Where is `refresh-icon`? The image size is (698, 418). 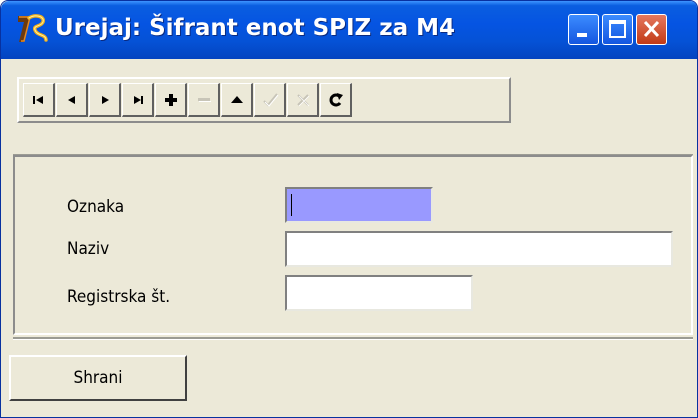 refresh-icon is located at coordinates (336, 100).